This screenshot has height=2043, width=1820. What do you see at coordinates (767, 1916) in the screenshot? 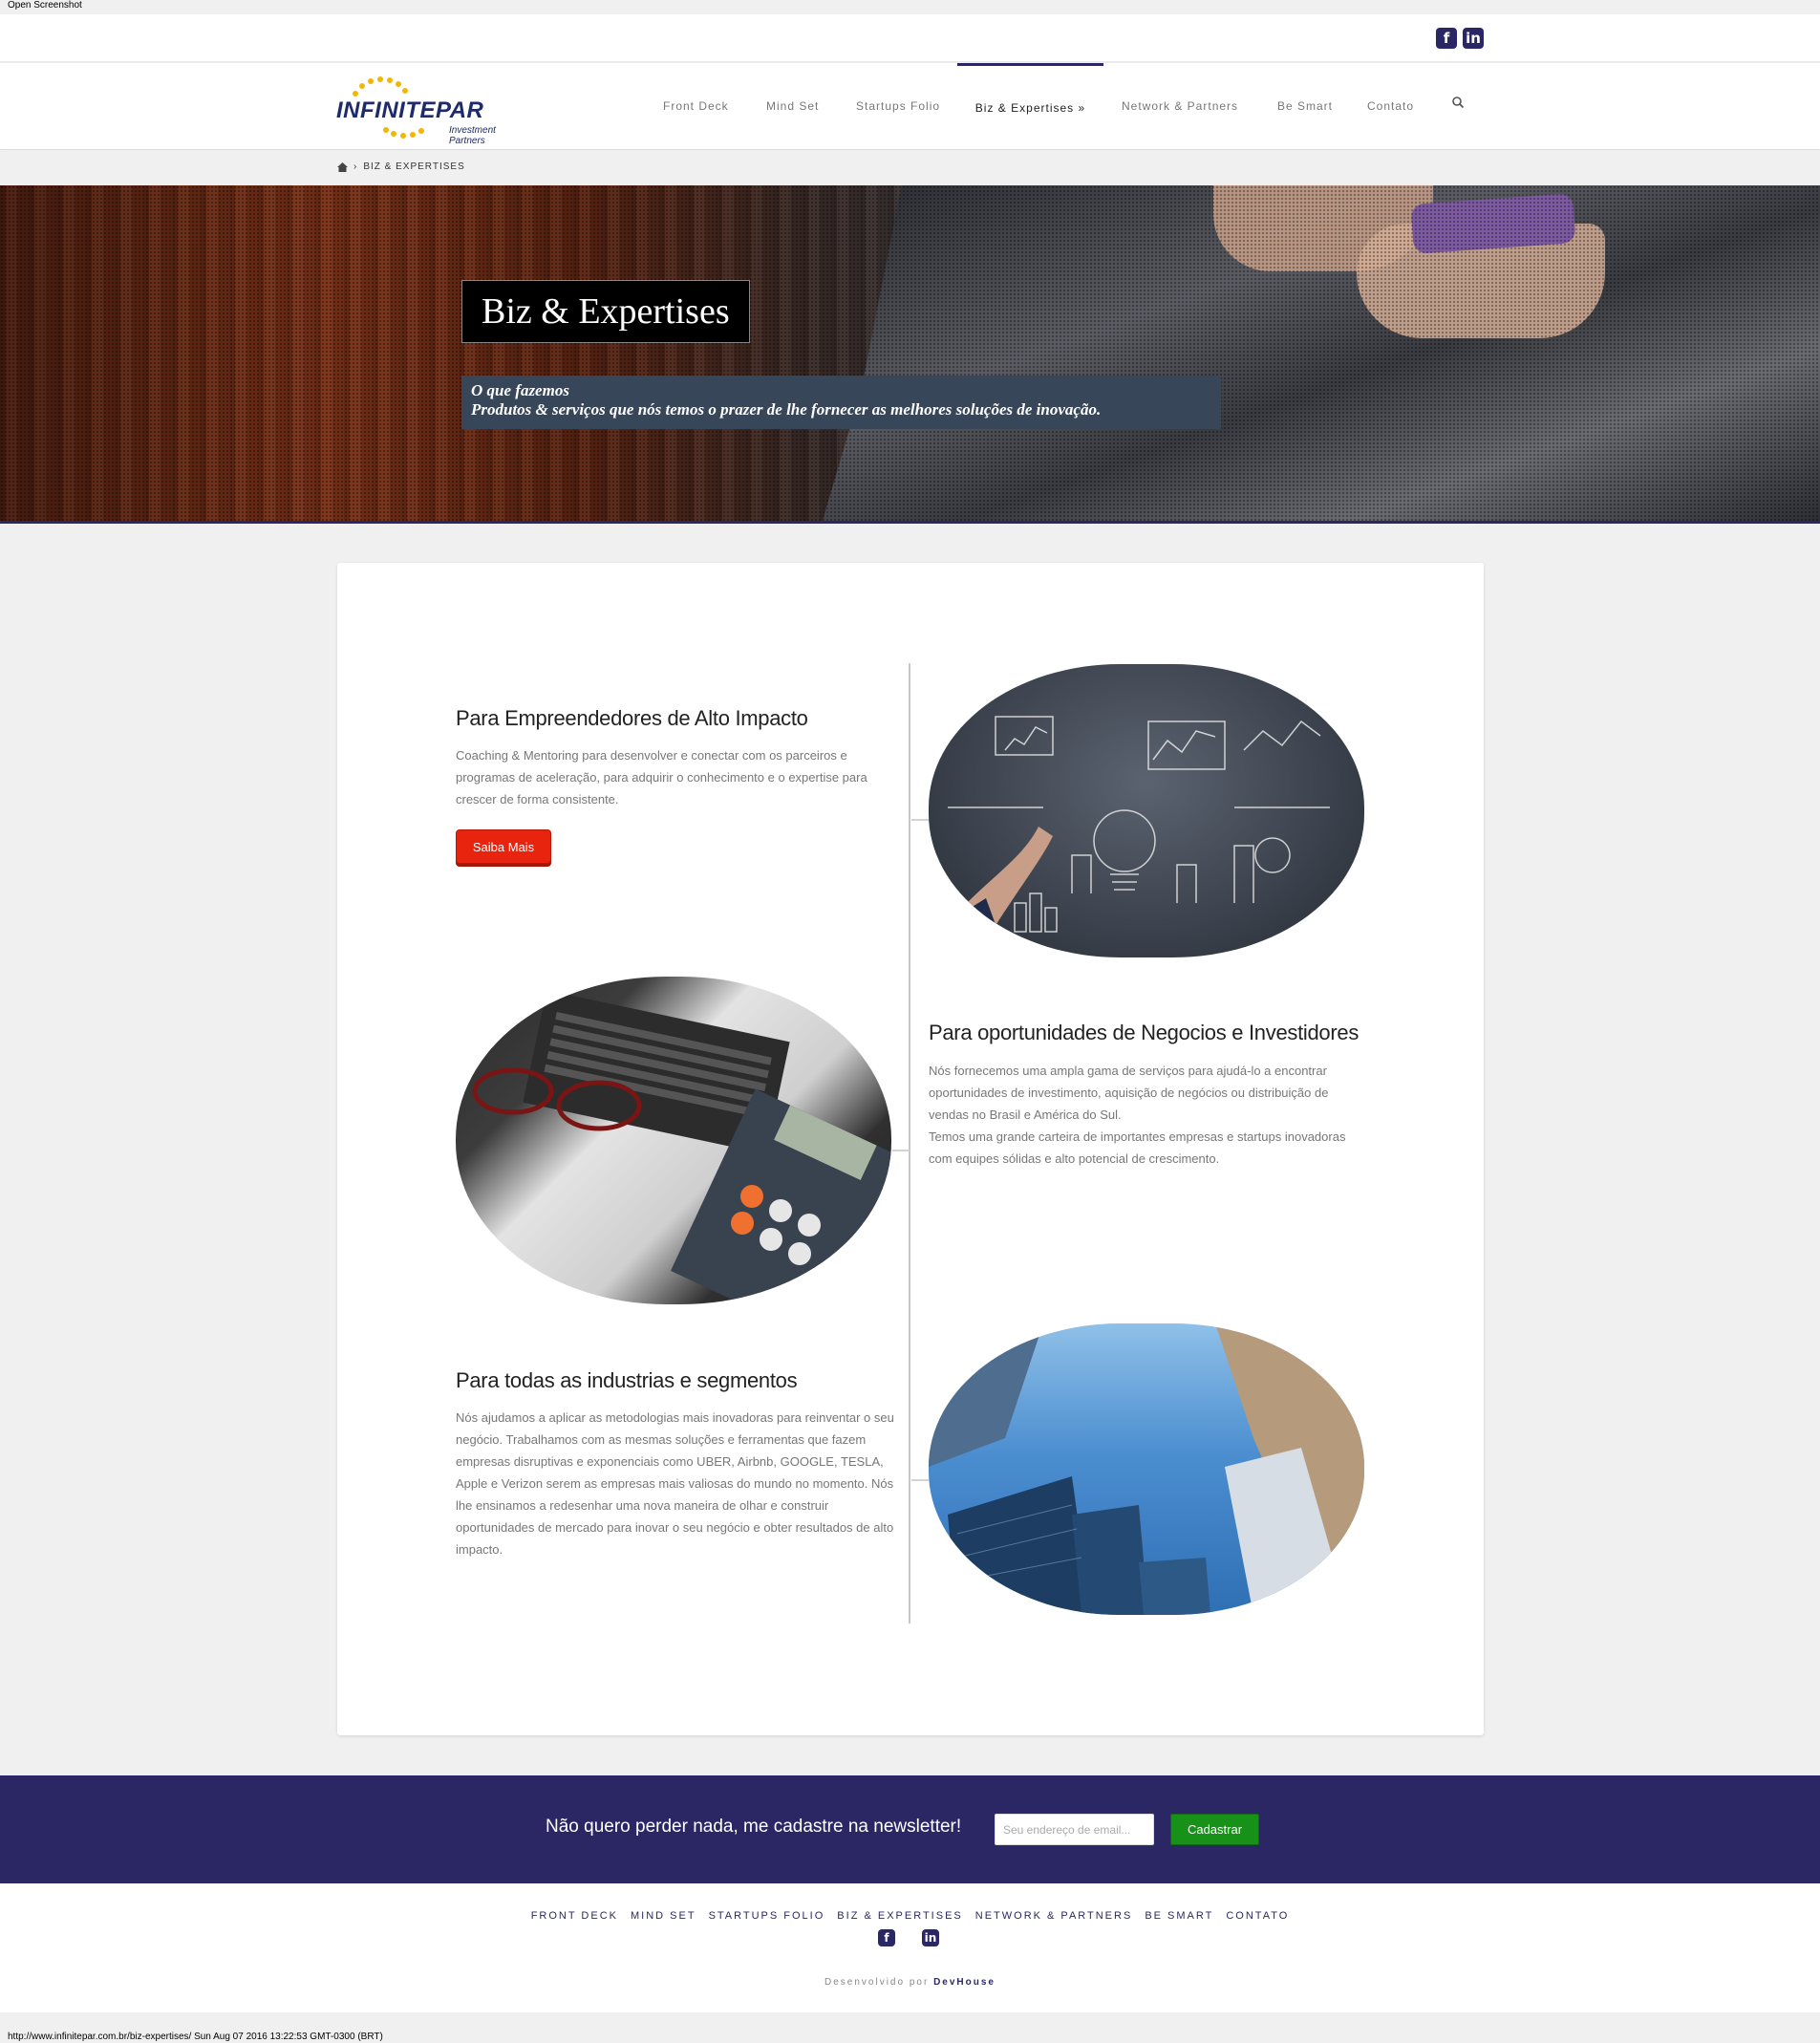
I see `footer-link-startups-folio: STARTUPS FOLIO` at bounding box center [767, 1916].